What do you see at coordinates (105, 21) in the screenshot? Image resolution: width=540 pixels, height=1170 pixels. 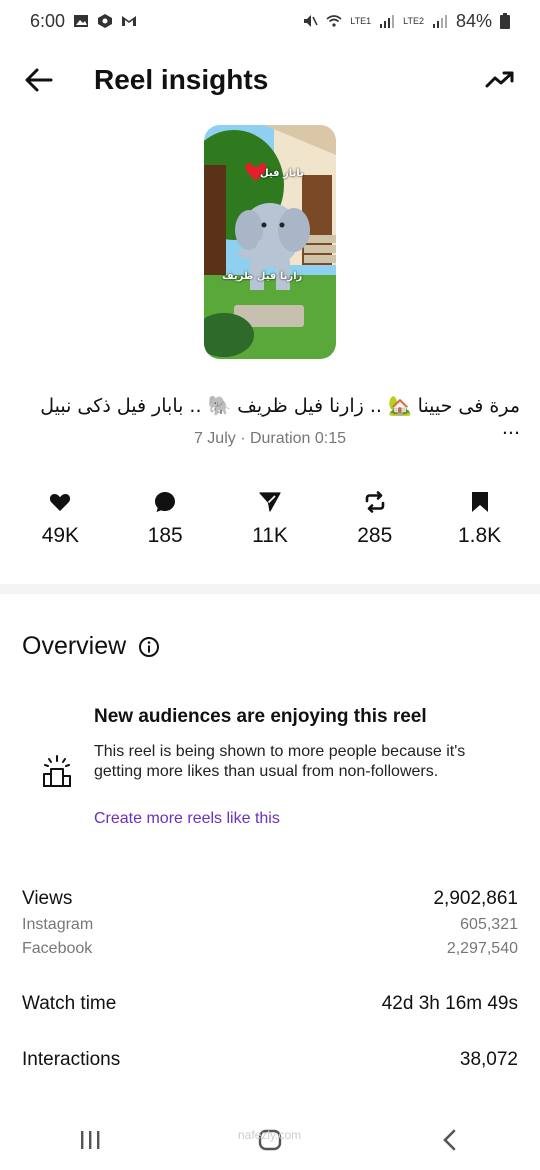 I see `hexagon-app-icon` at bounding box center [105, 21].